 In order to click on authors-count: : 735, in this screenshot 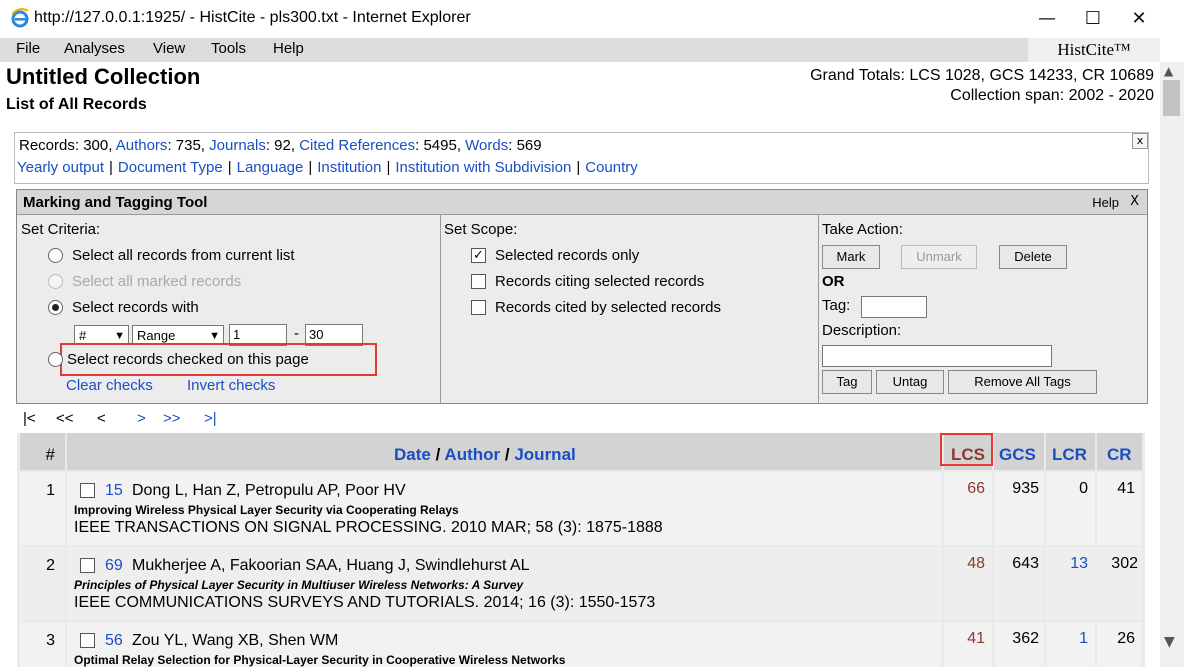, I will do `click(186, 145)`.